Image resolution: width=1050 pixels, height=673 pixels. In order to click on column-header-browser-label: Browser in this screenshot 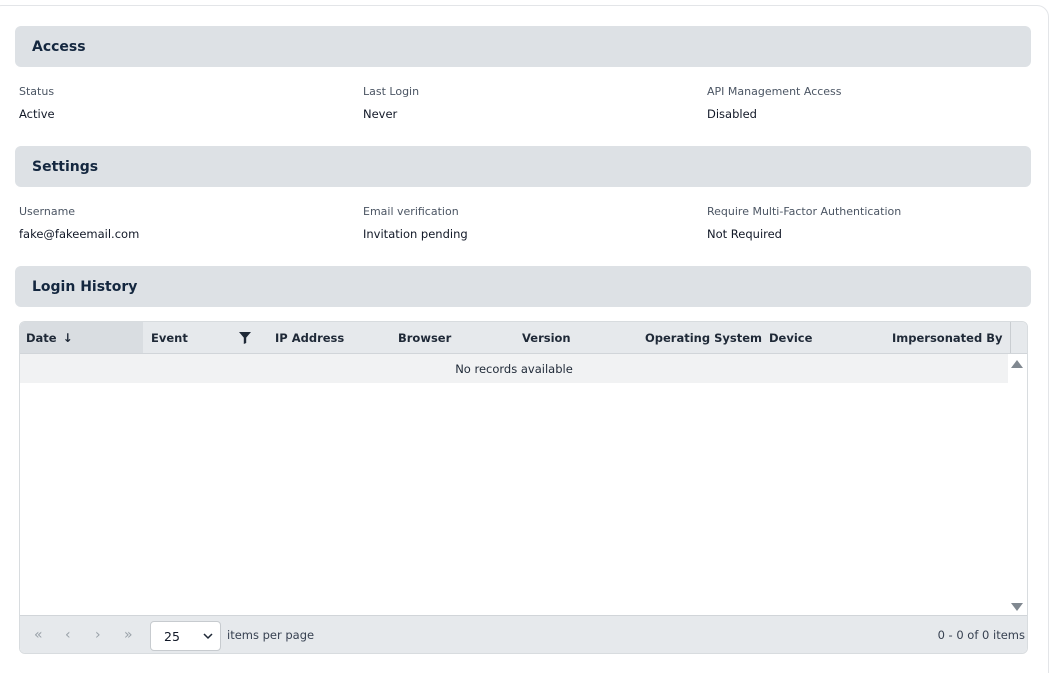, I will do `click(425, 337)`.